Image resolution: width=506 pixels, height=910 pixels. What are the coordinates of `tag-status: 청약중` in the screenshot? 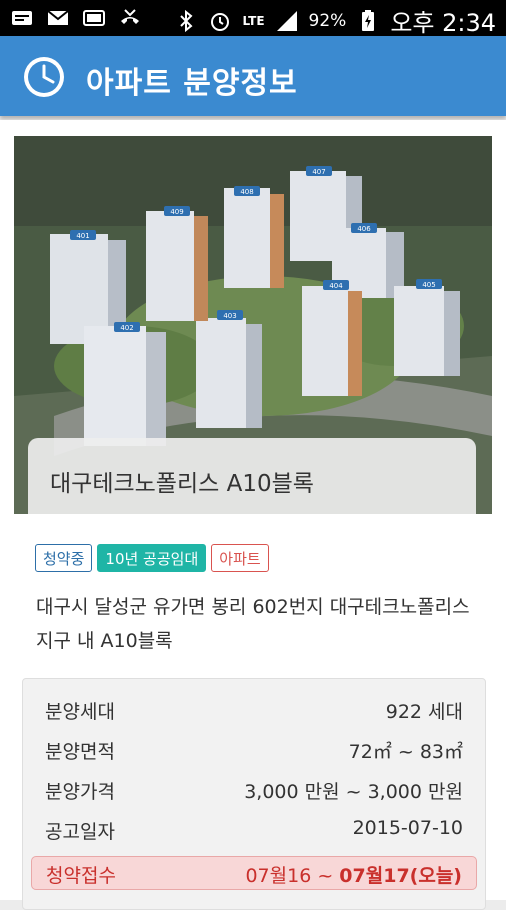 It's located at (64, 558).